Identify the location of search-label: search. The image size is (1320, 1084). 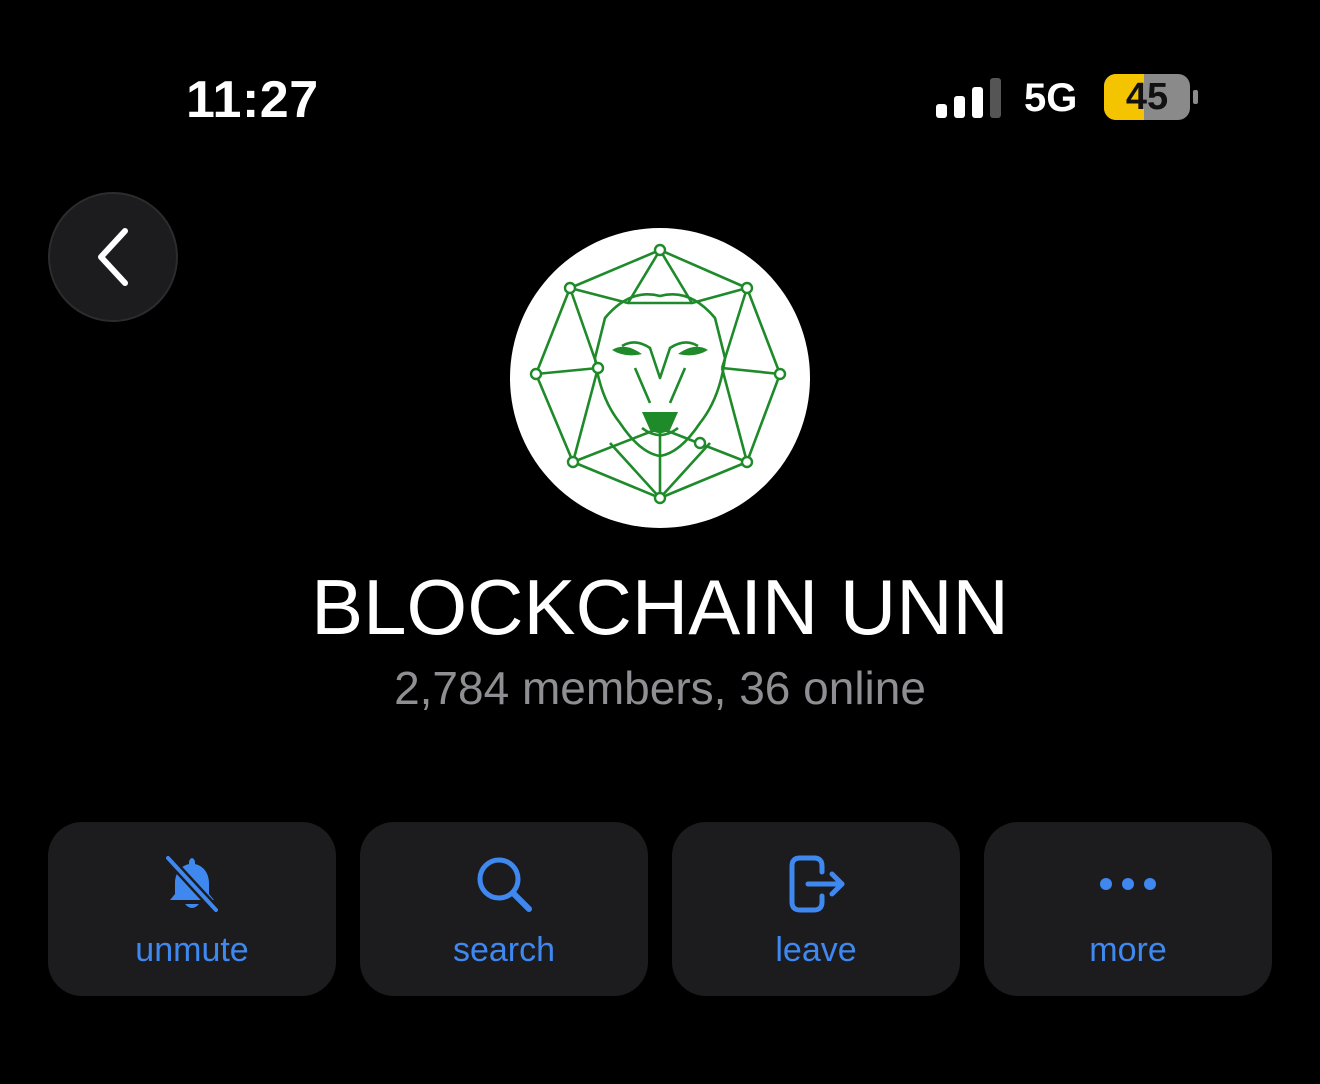
(504, 950).